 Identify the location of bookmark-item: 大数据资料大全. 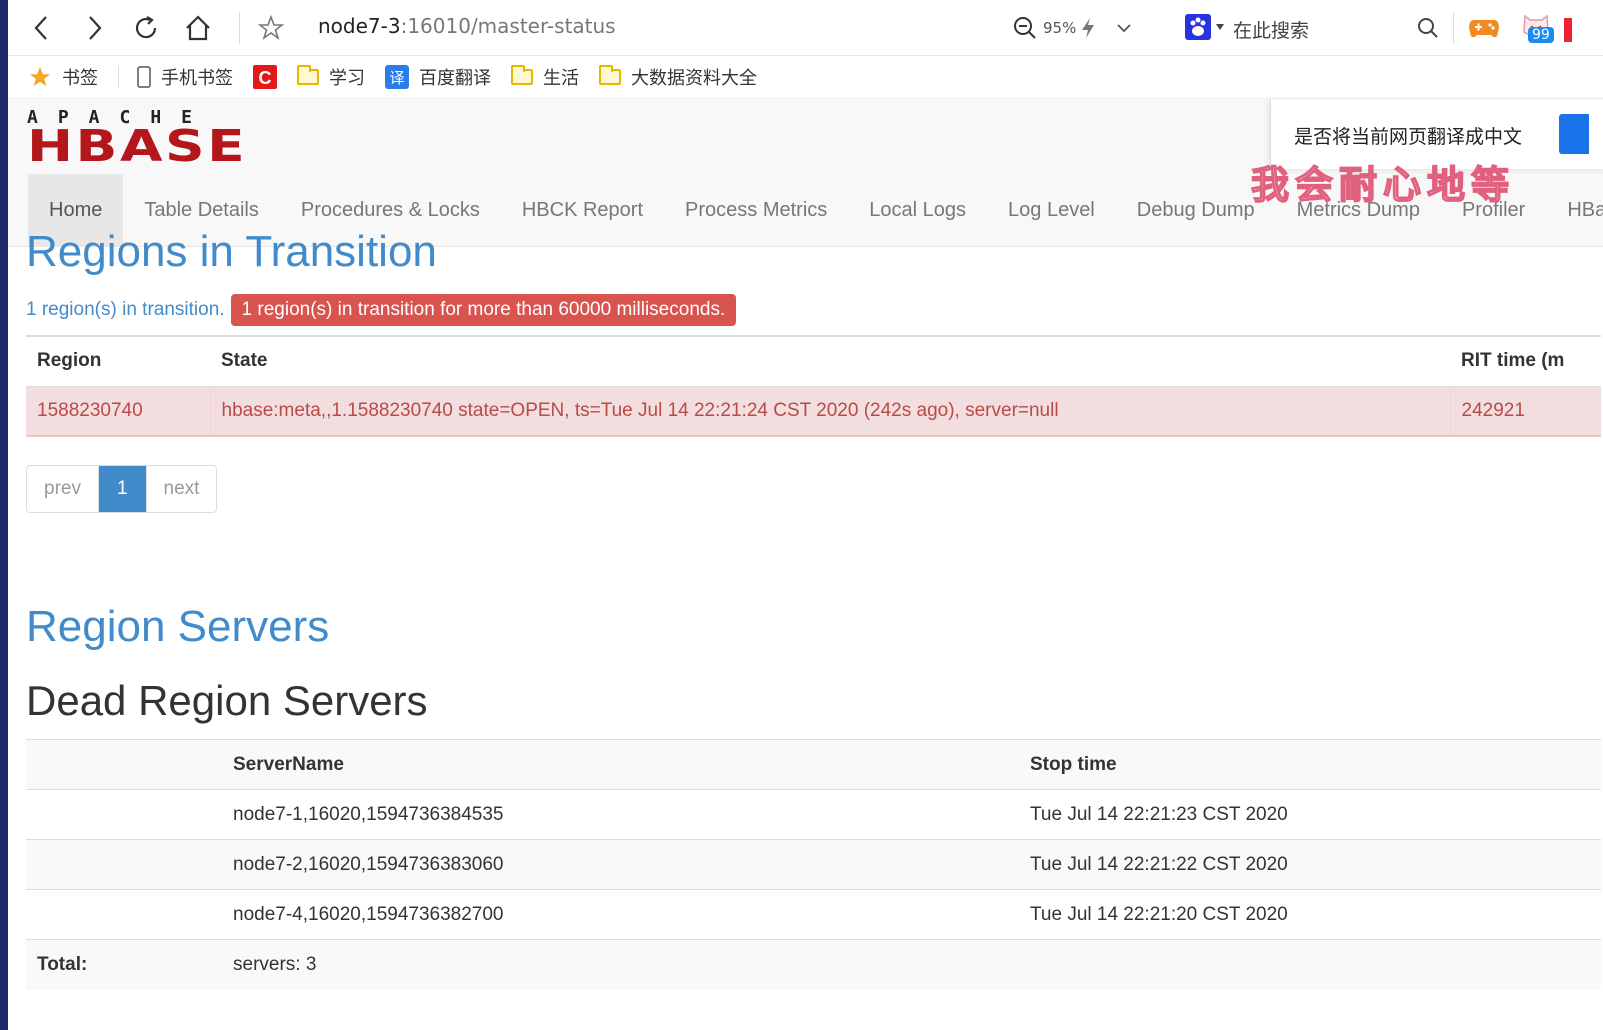
(678, 77).